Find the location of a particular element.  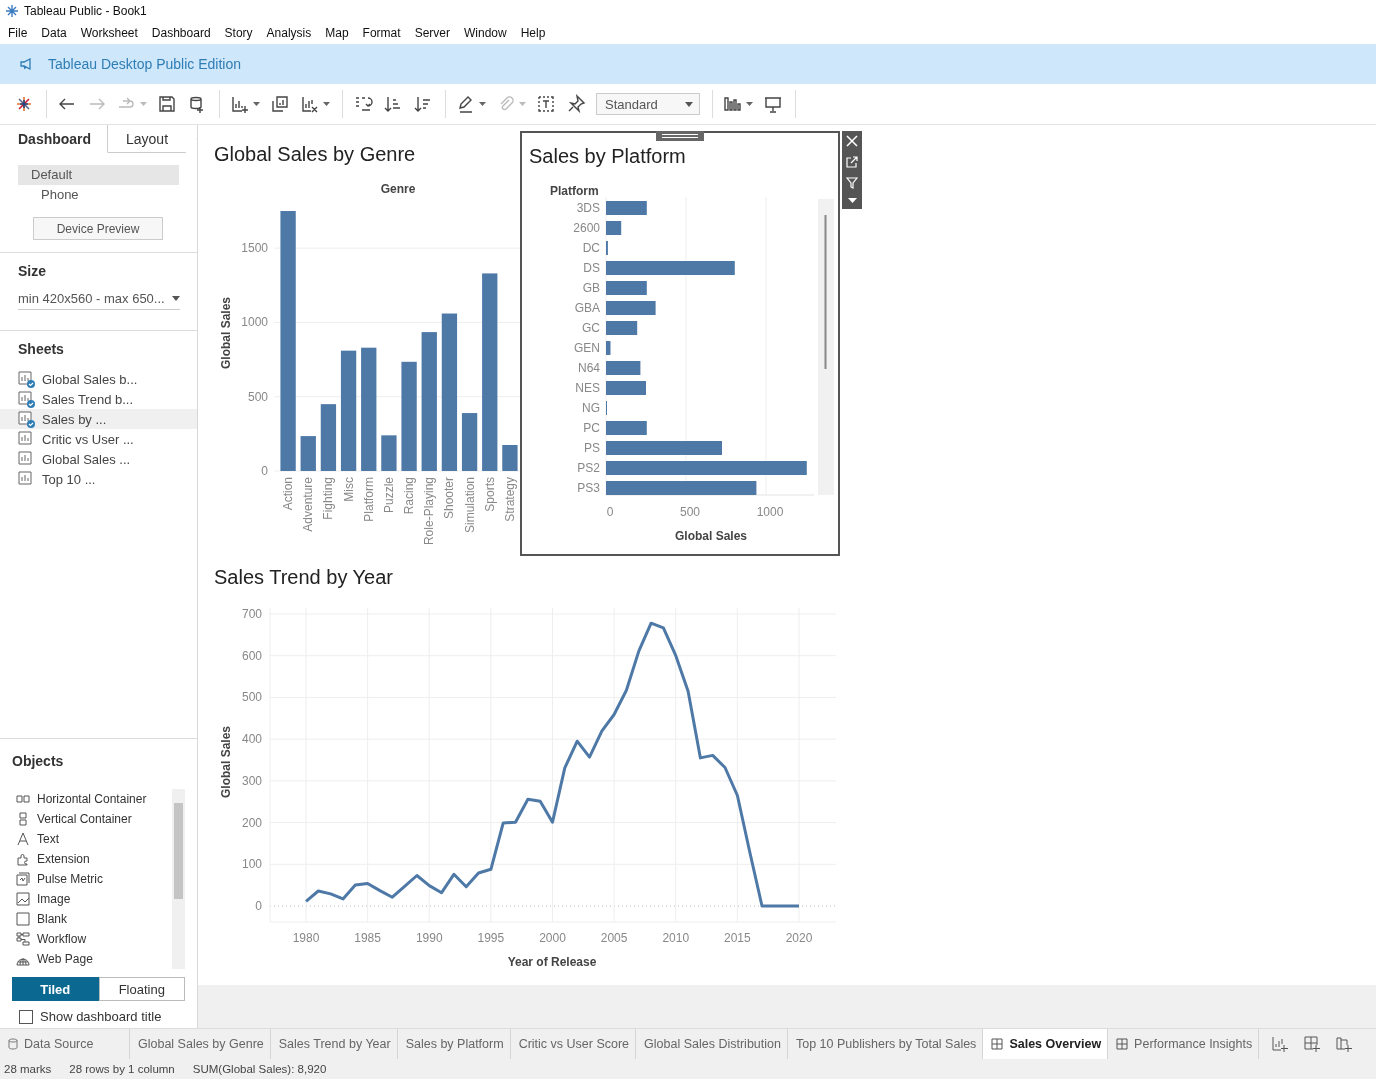

layout-mode-toggle: Tiled is located at coordinates (55, 989).